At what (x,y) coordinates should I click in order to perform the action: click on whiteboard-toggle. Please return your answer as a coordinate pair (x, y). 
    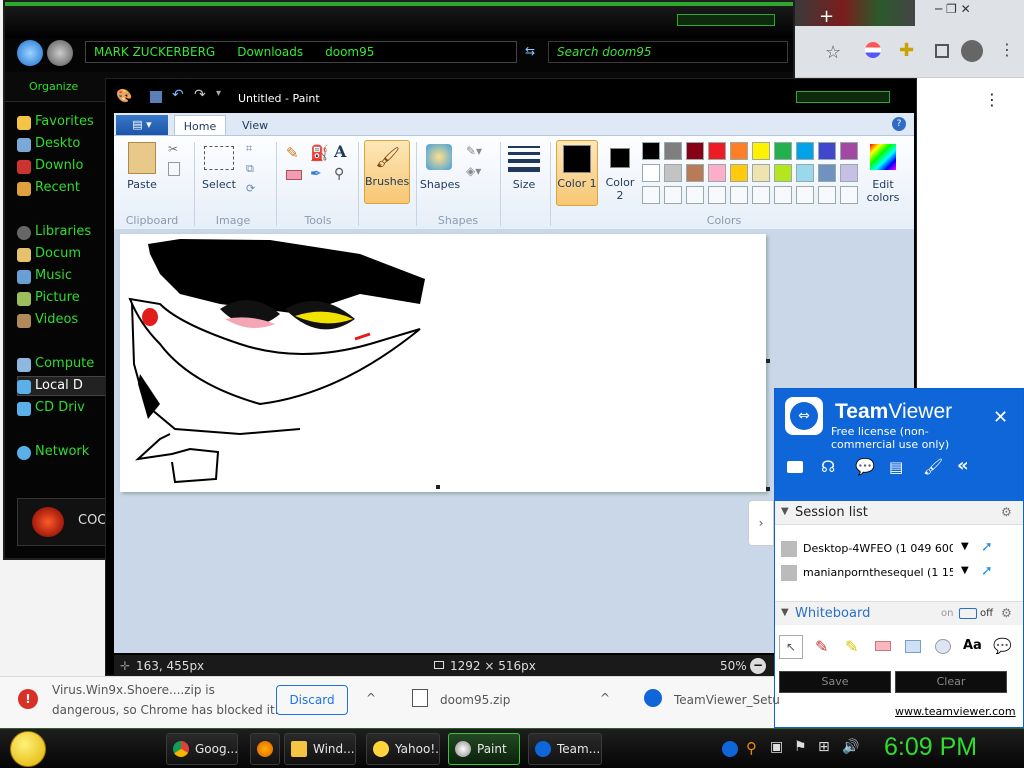
    Looking at the image, I should click on (968, 613).